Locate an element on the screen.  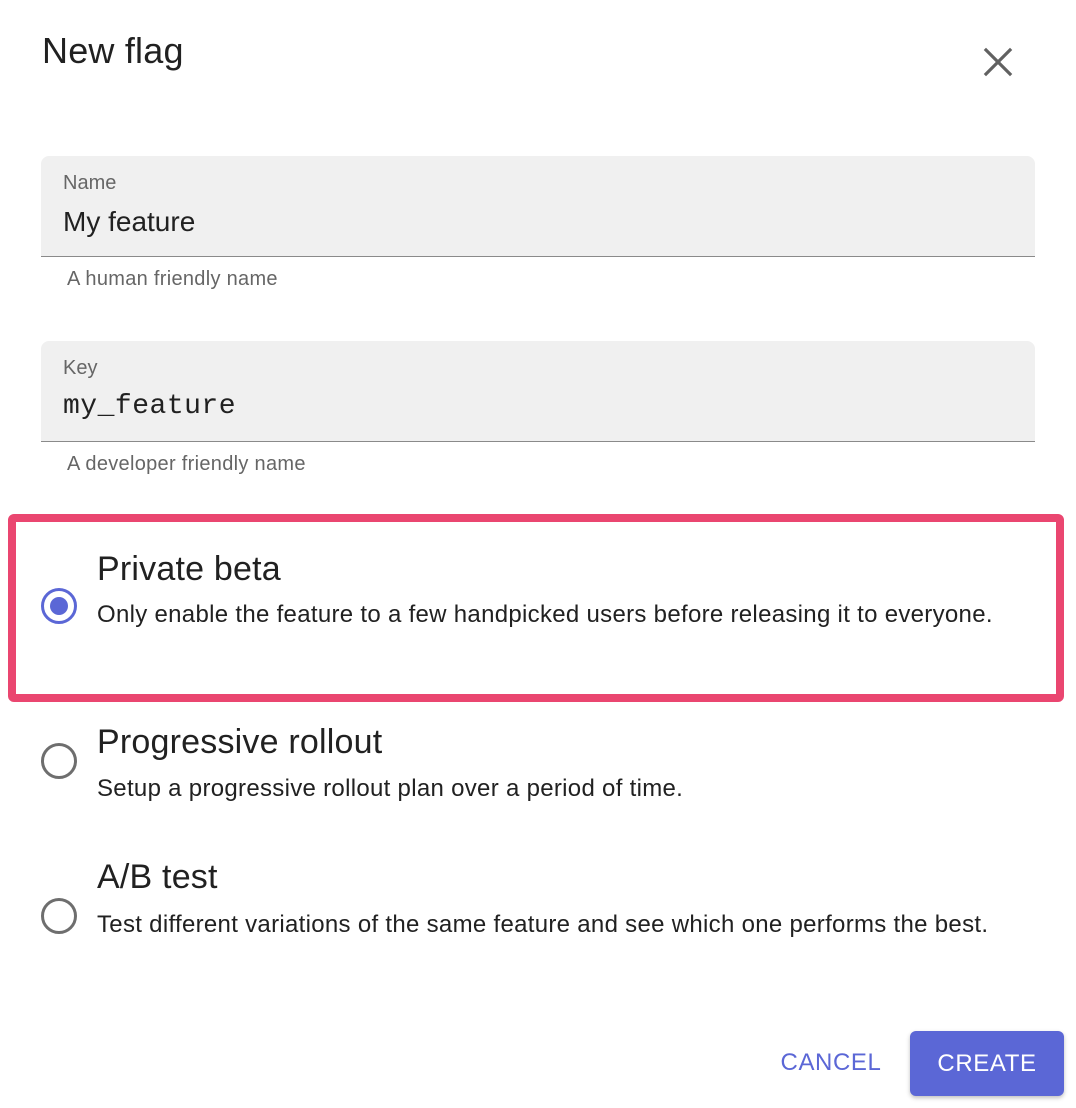
key-field-label: Key is located at coordinates (80, 368).